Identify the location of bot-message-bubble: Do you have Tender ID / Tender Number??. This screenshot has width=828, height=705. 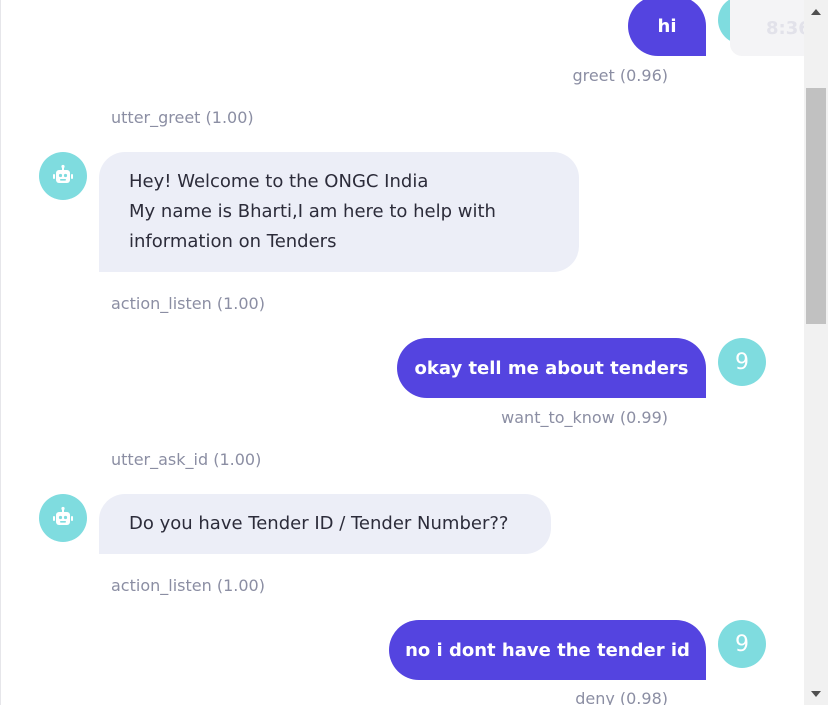
(325, 524).